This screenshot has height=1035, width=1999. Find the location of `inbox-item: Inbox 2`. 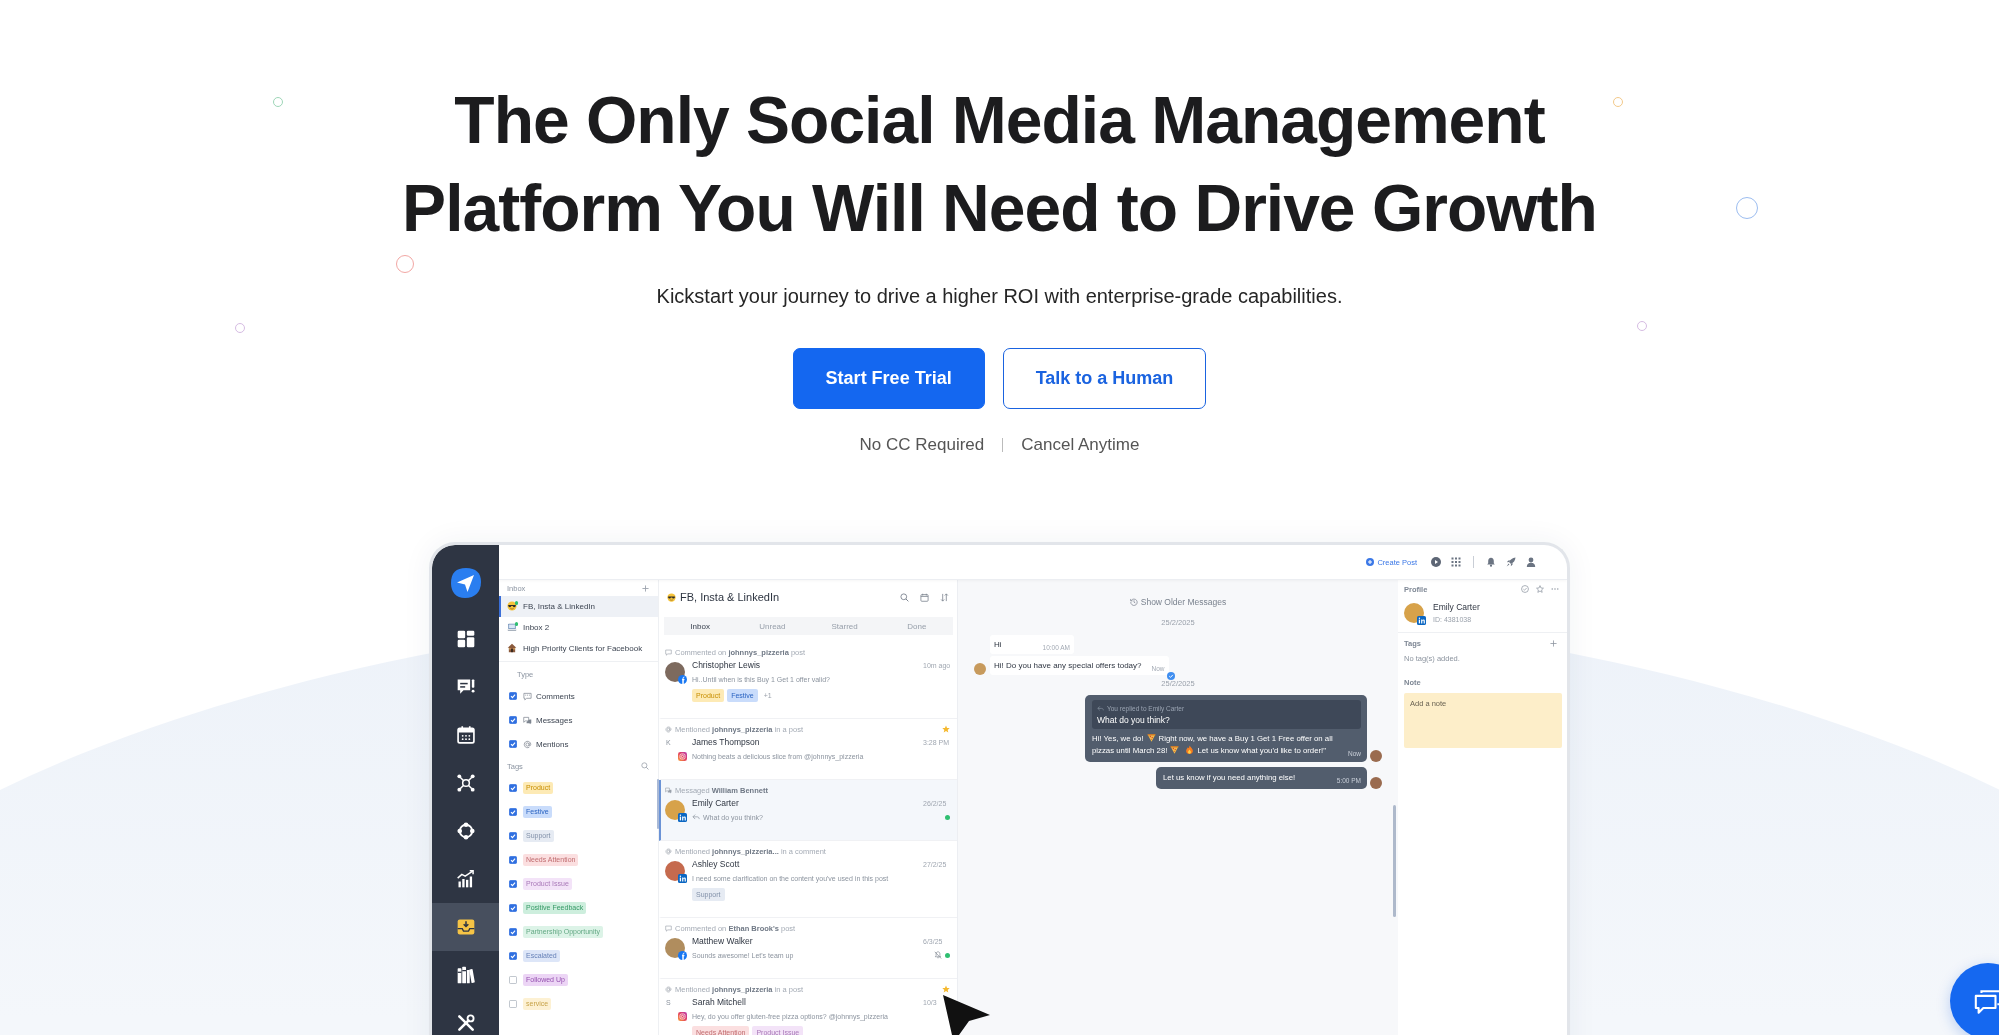

inbox-item: Inbox 2 is located at coordinates (578, 627).